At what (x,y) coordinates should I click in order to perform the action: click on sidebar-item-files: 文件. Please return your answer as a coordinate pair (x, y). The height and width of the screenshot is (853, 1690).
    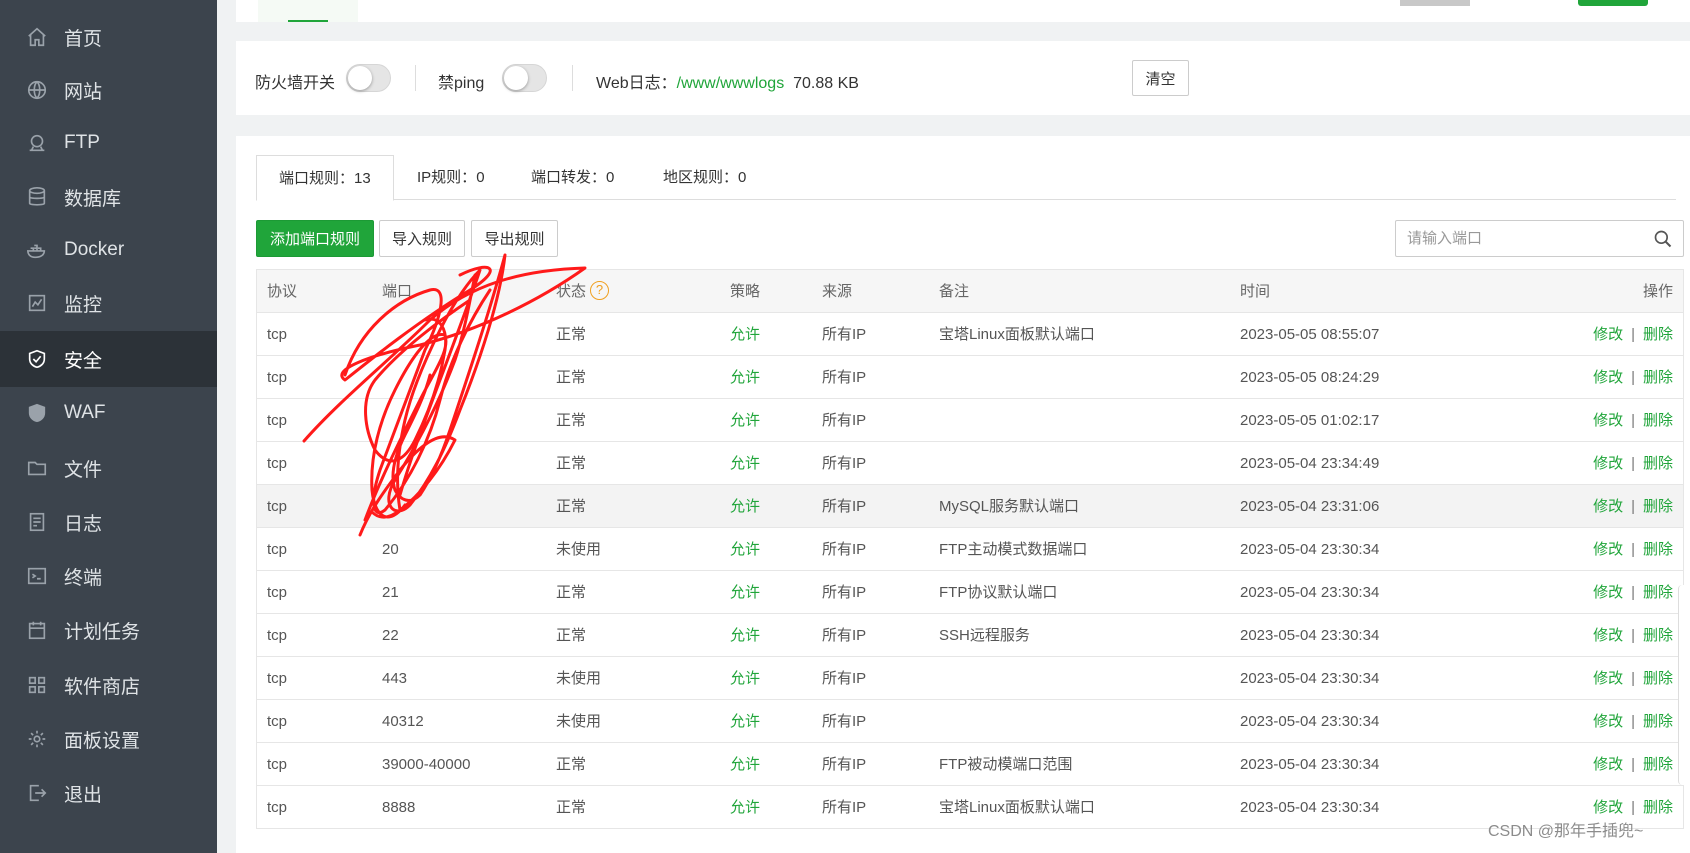
    Looking at the image, I should click on (108, 468).